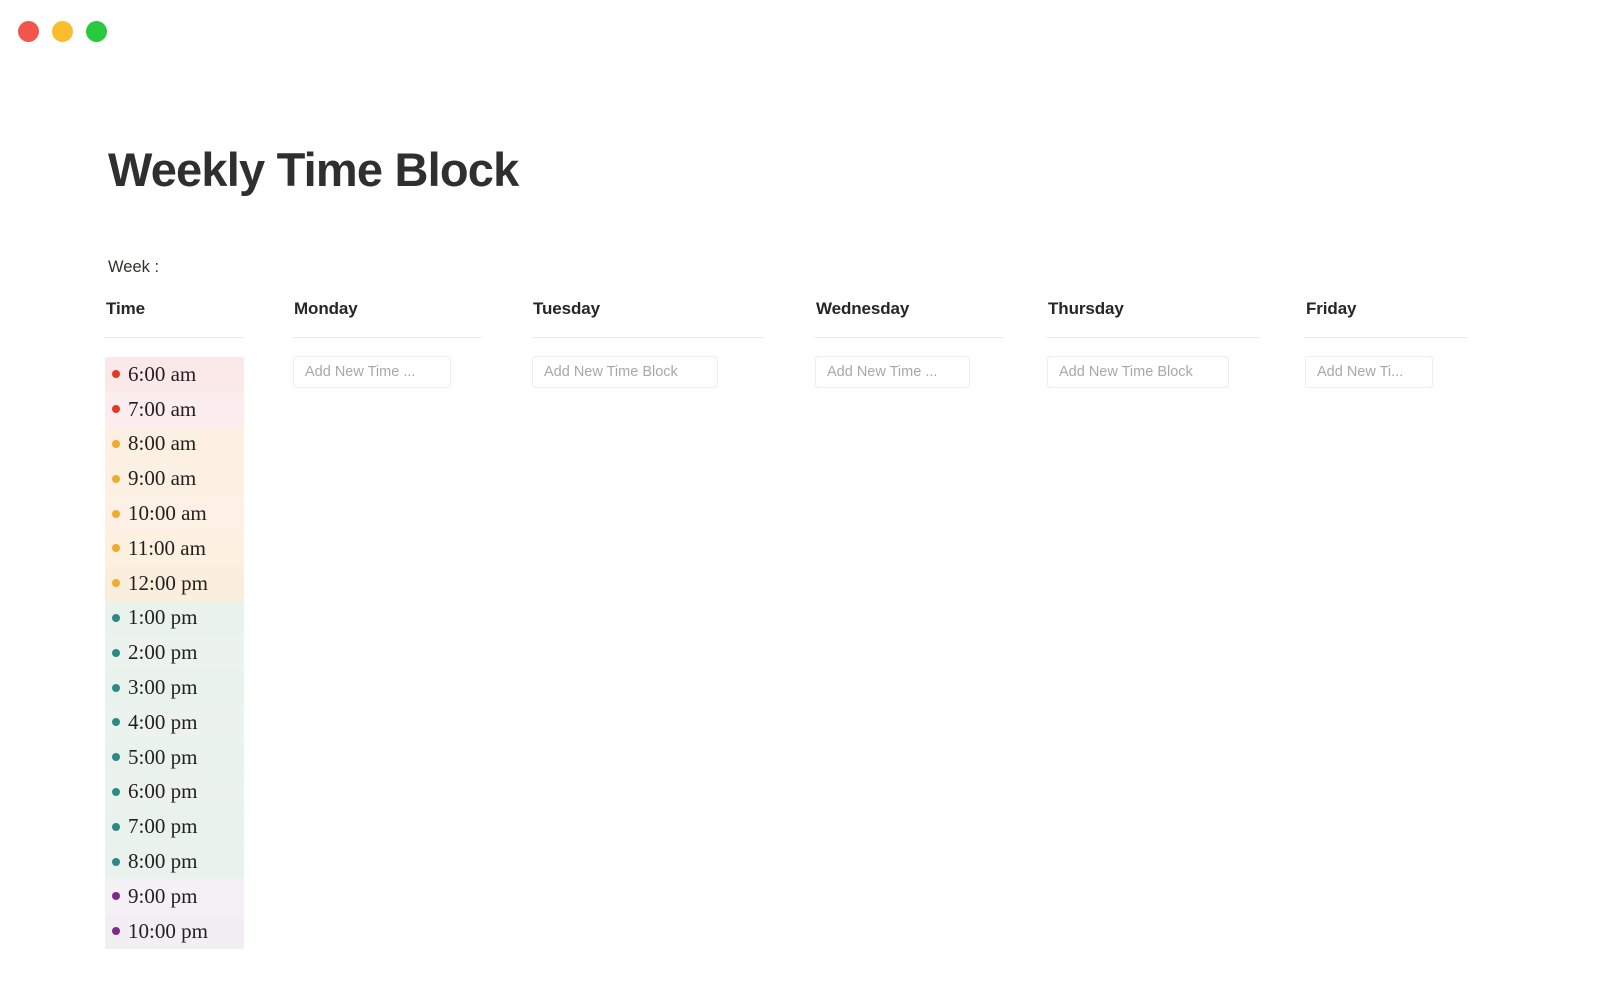 The height and width of the screenshot is (1000, 1600). I want to click on time-slot-label: 6:00 pm, so click(163, 791).